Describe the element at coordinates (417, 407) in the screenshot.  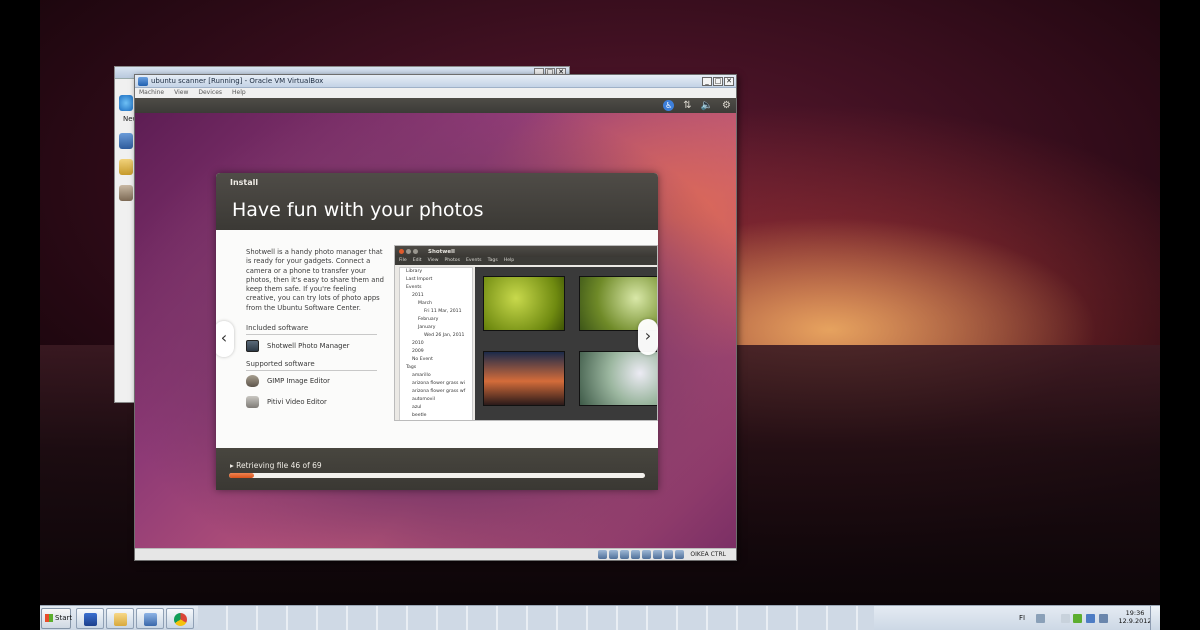
I see `tree-tag-azul: azul` at that location.